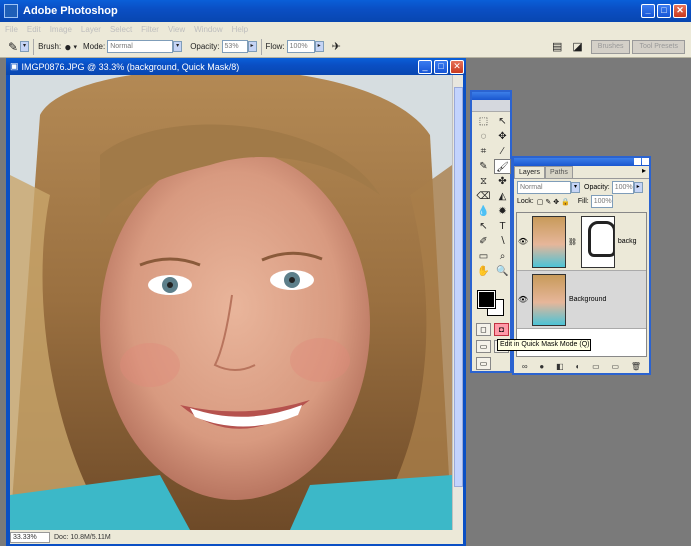  What do you see at coordinates (638, 187) in the screenshot?
I see `layer-opacity-slider-icon: ▸` at bounding box center [638, 187].